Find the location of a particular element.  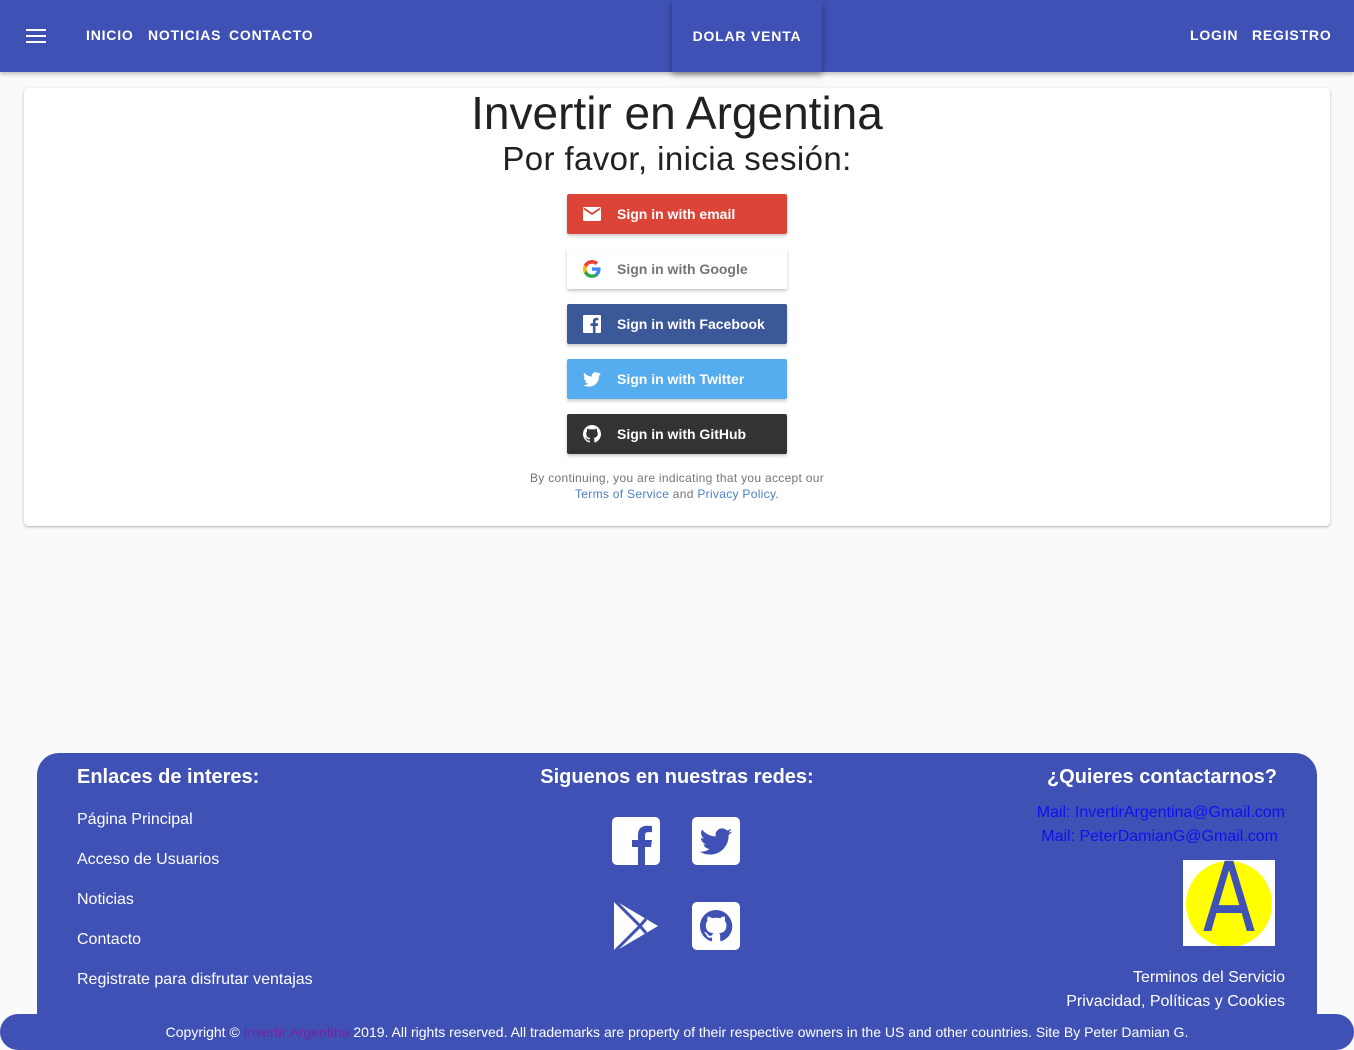

footer-twitter-link is located at coordinates (716, 841).